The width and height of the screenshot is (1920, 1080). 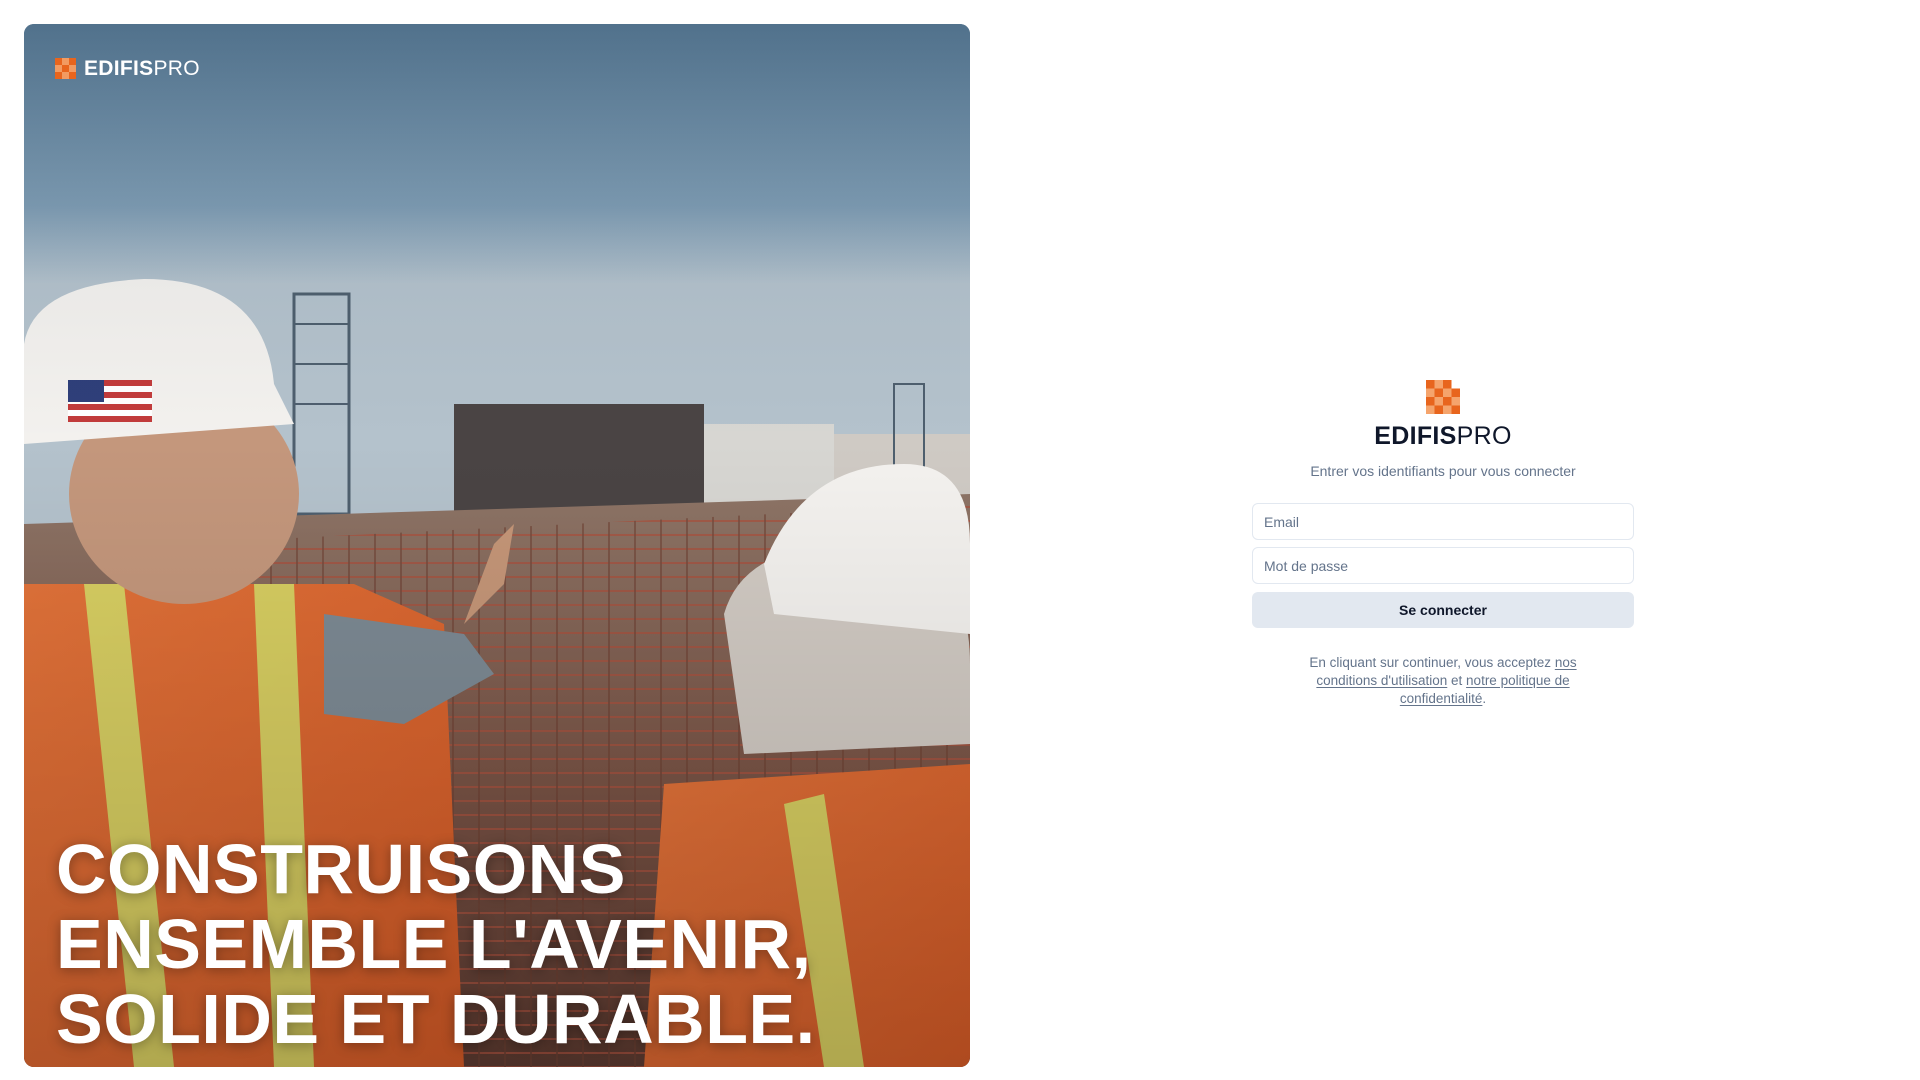 I want to click on brand-name: EDIFISPRO, so click(x=142, y=68).